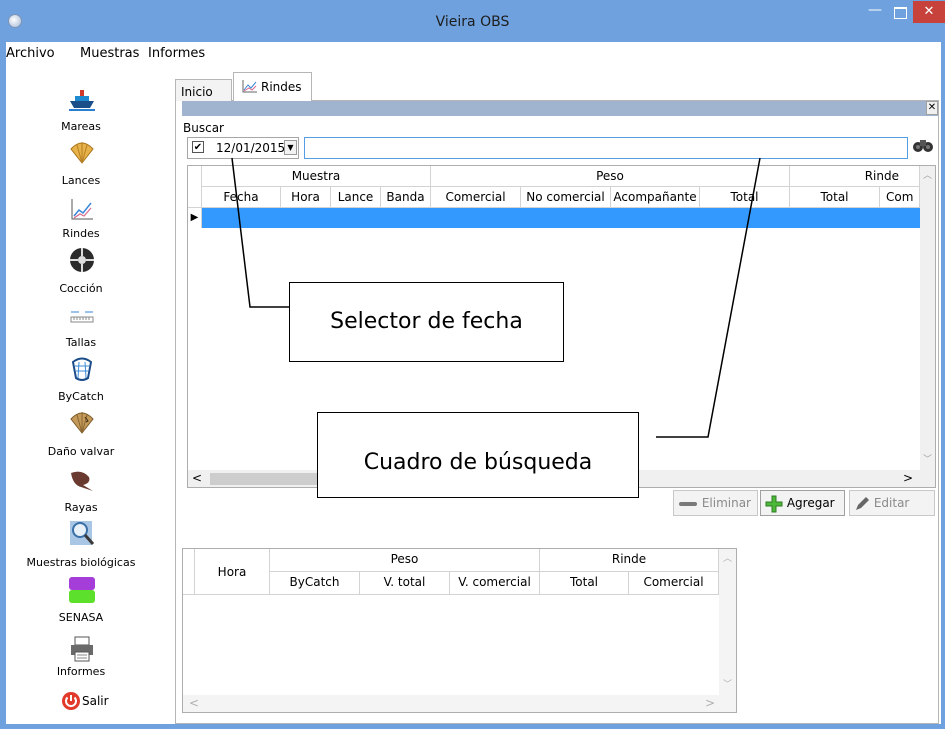 Image resolution: width=945 pixels, height=729 pixels. What do you see at coordinates (81, 617) in the screenshot?
I see `sidebar-item-senasa: SENASA` at bounding box center [81, 617].